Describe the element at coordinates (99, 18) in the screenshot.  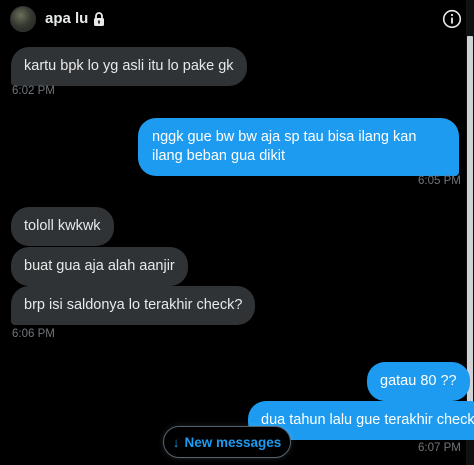
I see `lock-icon` at that location.